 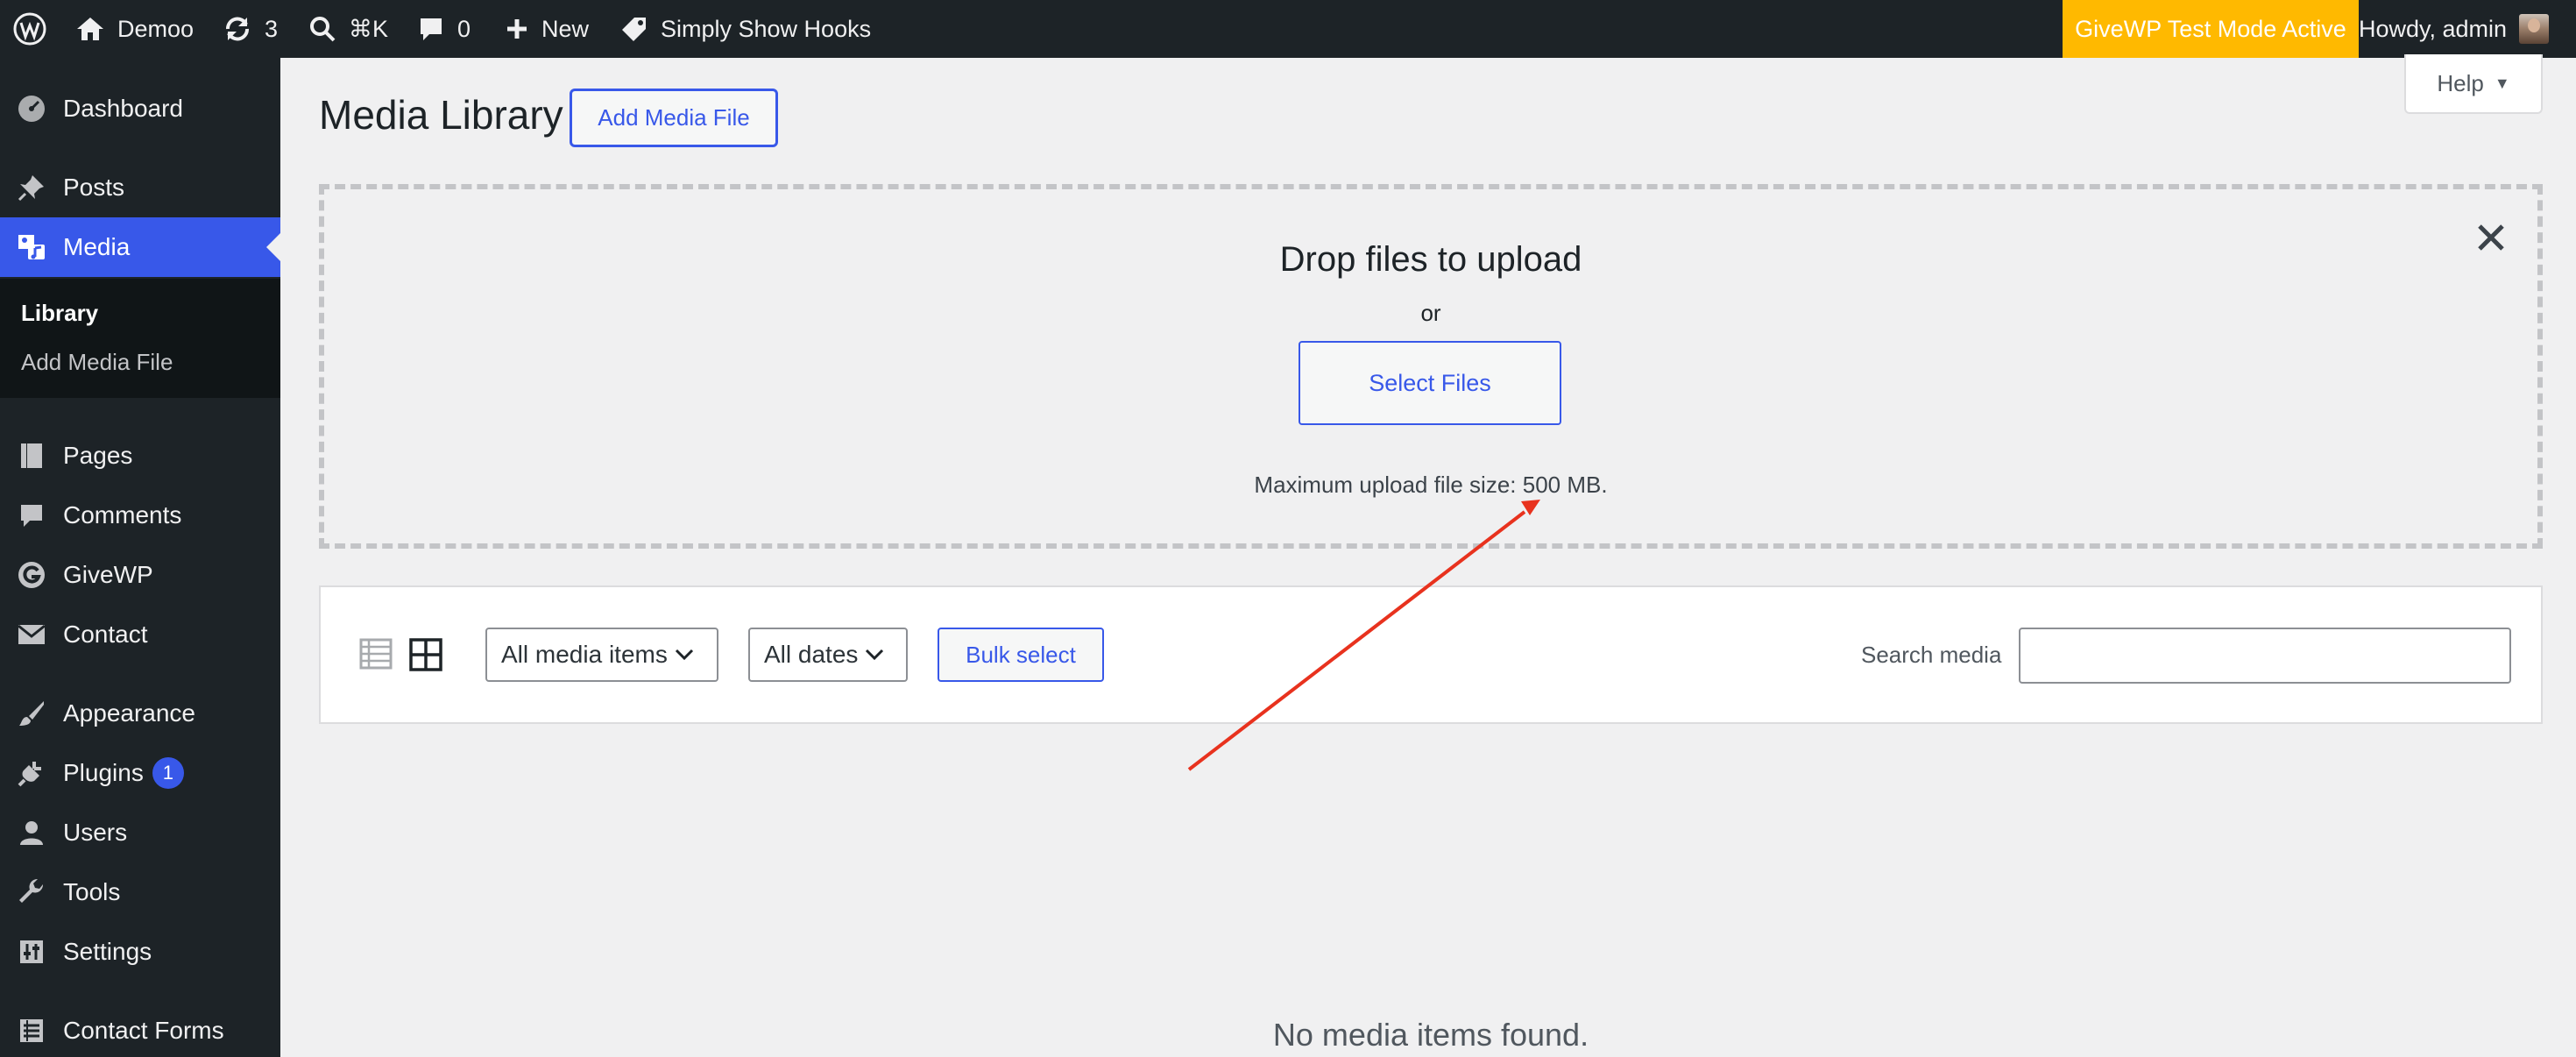 What do you see at coordinates (90, 29) in the screenshot?
I see `home-icon` at bounding box center [90, 29].